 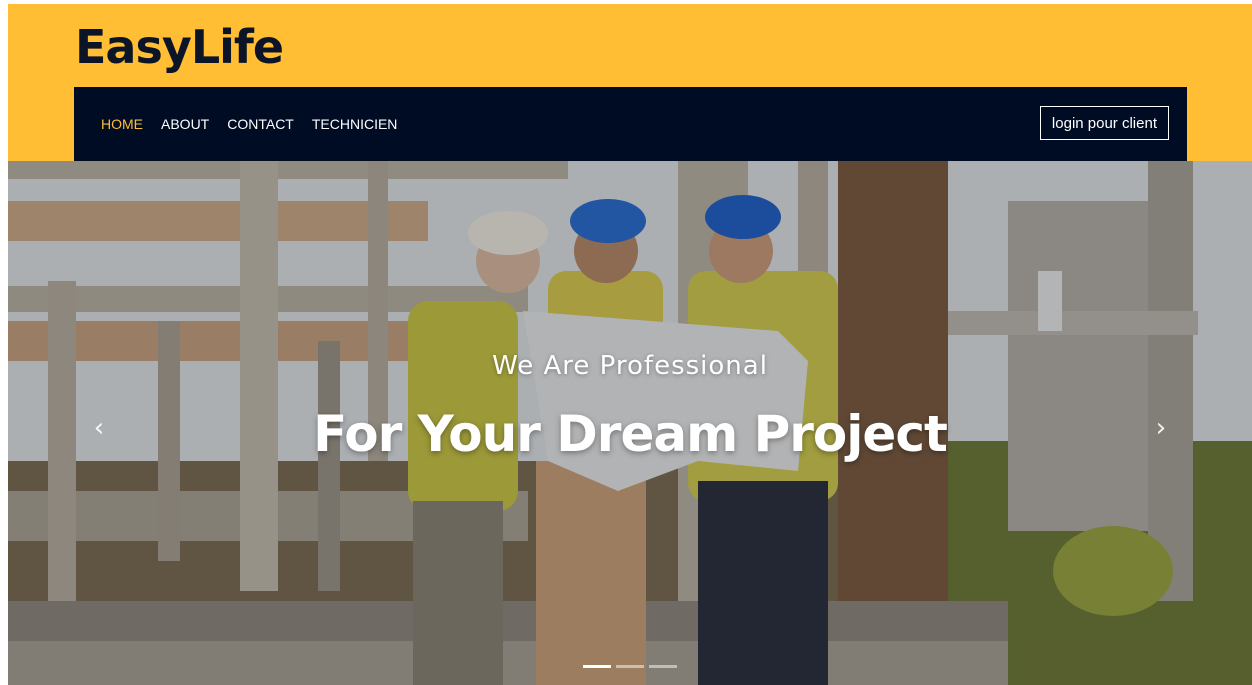 I want to click on nav-links: HOME ABOUT CONTACT TECHNICIEN, so click(x=249, y=124).